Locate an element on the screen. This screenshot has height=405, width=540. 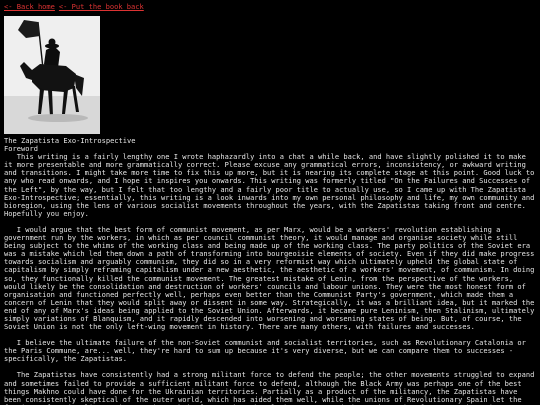
put-book-back-link: <- Put the book back is located at coordinates (101, 6).